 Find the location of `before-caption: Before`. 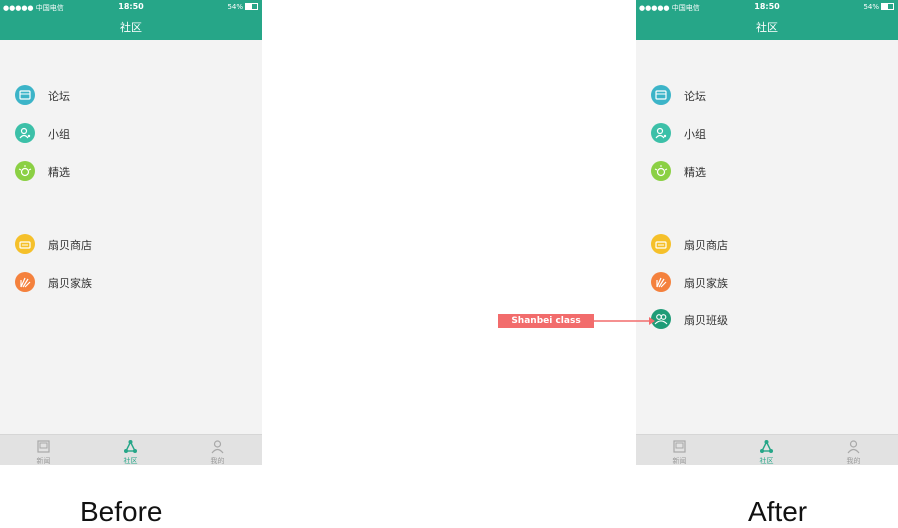

before-caption: Before is located at coordinates (121, 511).